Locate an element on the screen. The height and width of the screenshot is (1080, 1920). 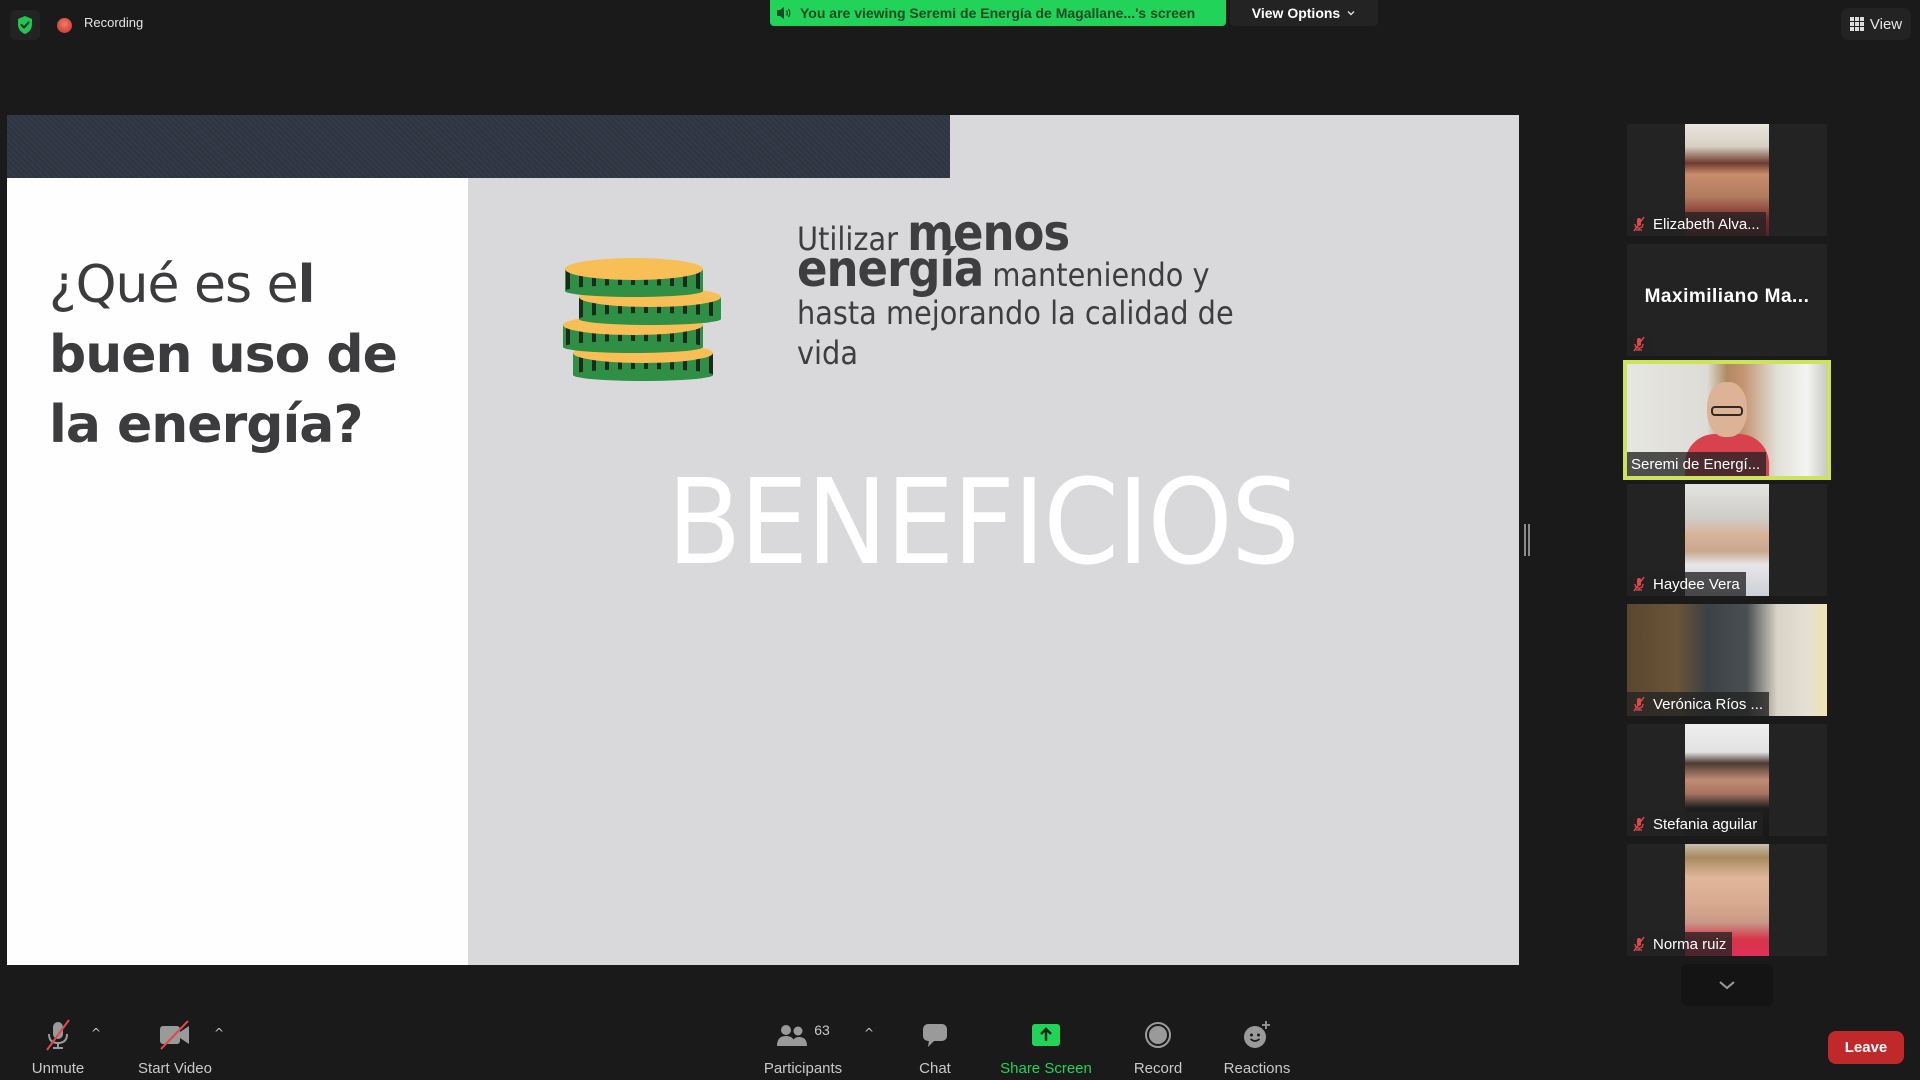
panel-resize-handle is located at coordinates (1527, 540).